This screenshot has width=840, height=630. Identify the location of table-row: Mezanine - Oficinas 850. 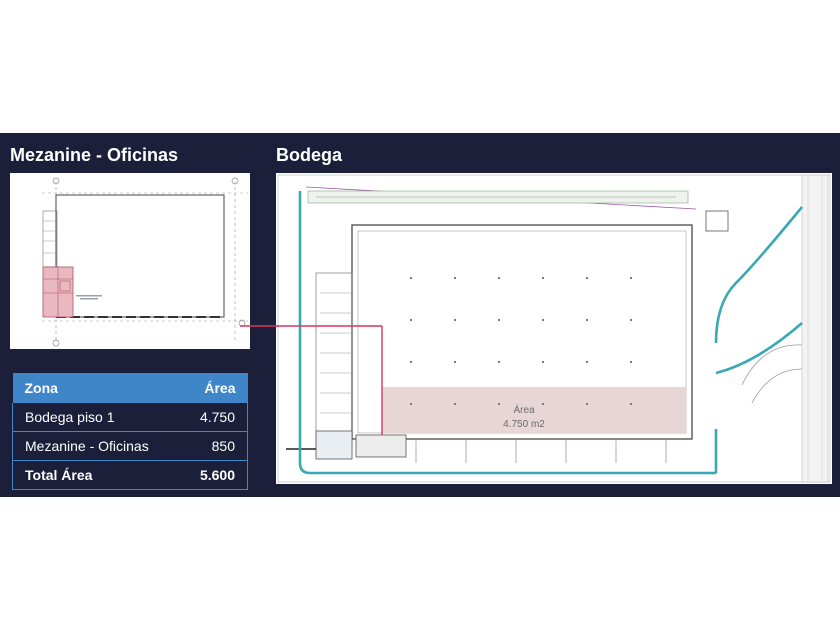
(130, 446).